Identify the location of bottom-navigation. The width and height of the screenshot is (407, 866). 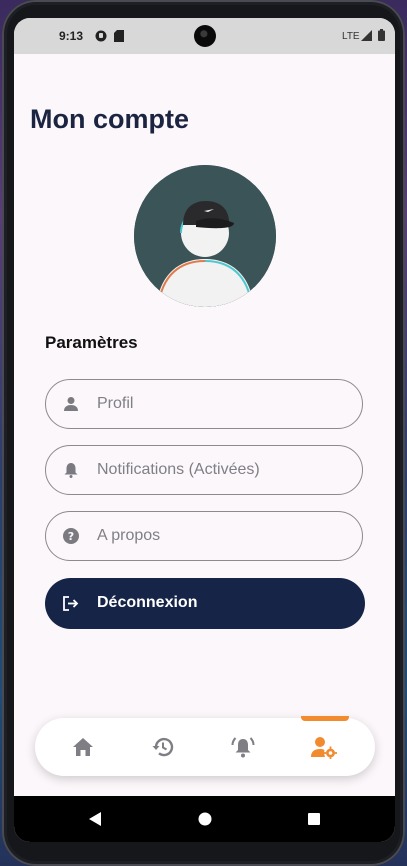
(205, 746).